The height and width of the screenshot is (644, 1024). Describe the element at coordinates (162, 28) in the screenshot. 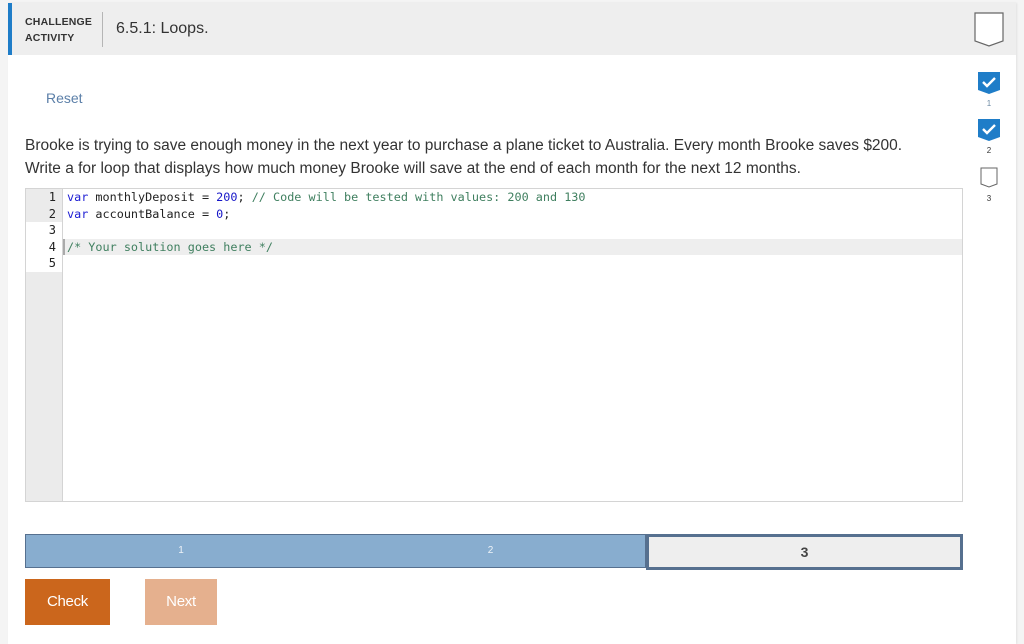

I see `activity-title: 6.5.1: Loops.` at that location.